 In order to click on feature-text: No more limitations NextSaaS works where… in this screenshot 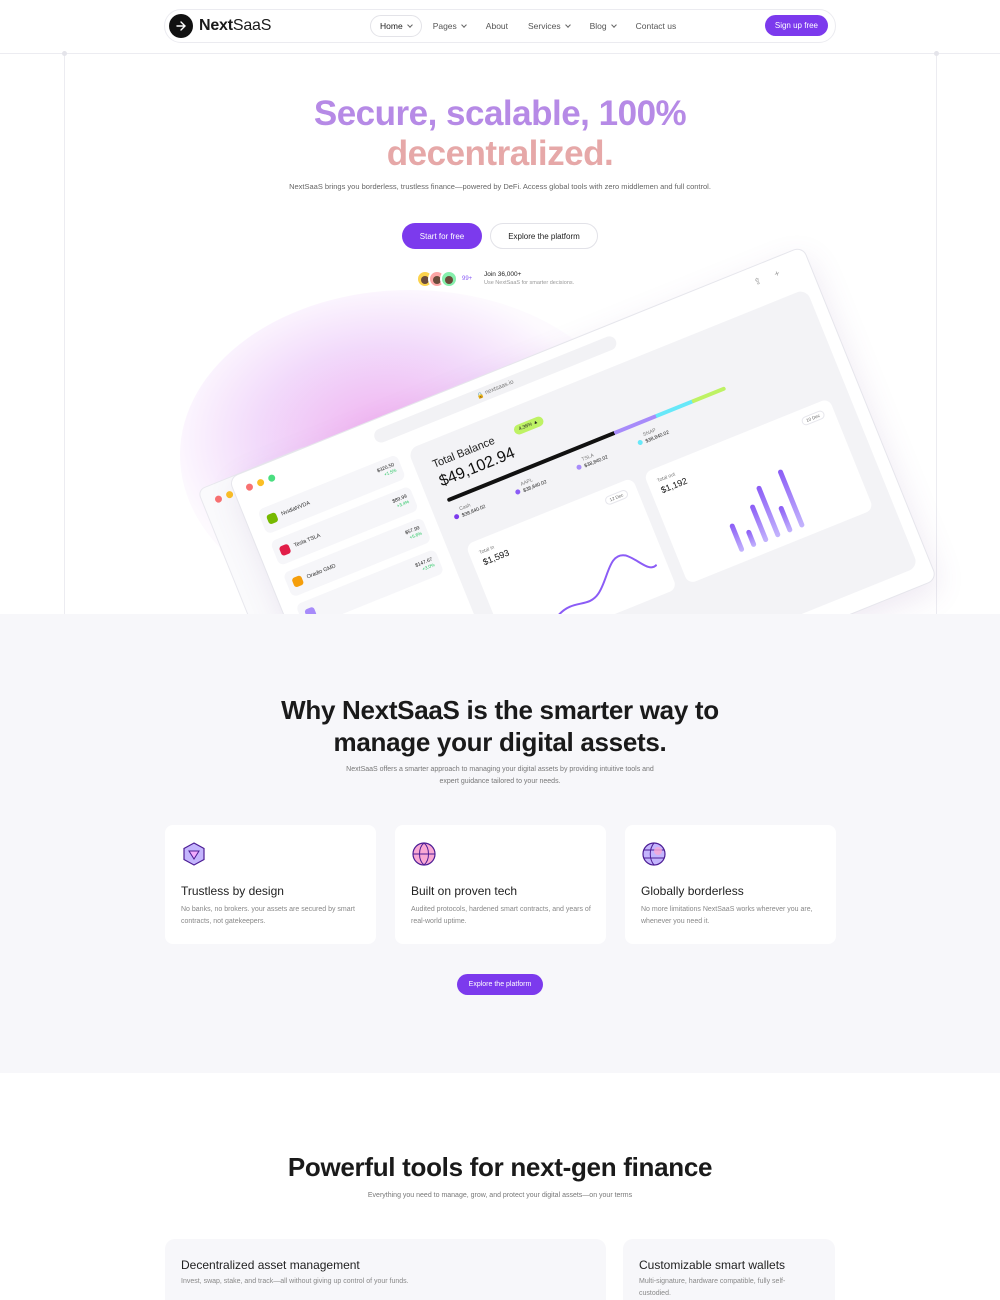, I will do `click(727, 915)`.